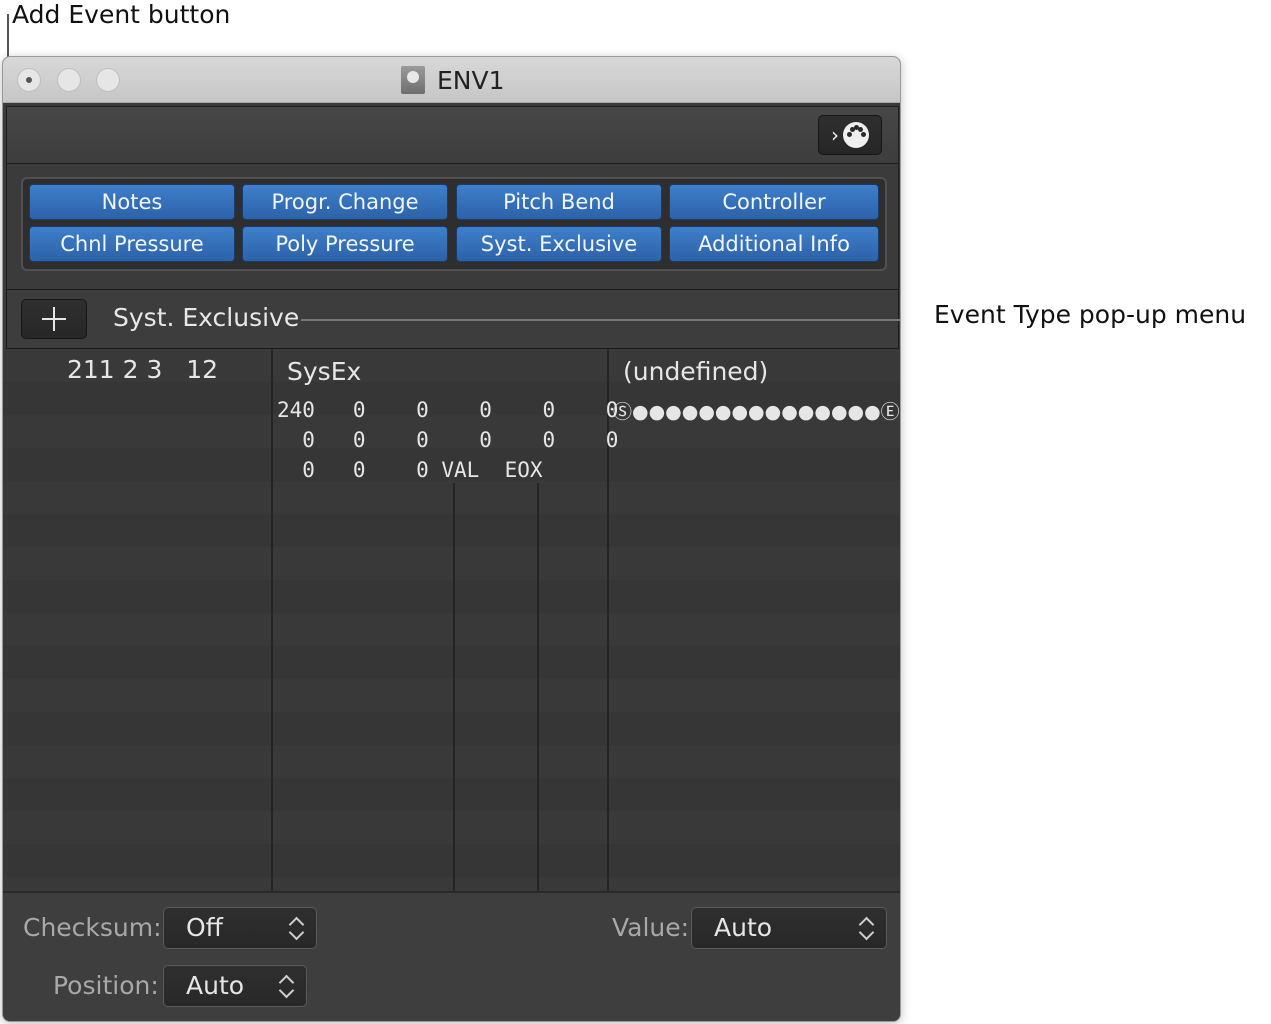  What do you see at coordinates (324, 371) in the screenshot?
I see `event-status: SysEx` at bounding box center [324, 371].